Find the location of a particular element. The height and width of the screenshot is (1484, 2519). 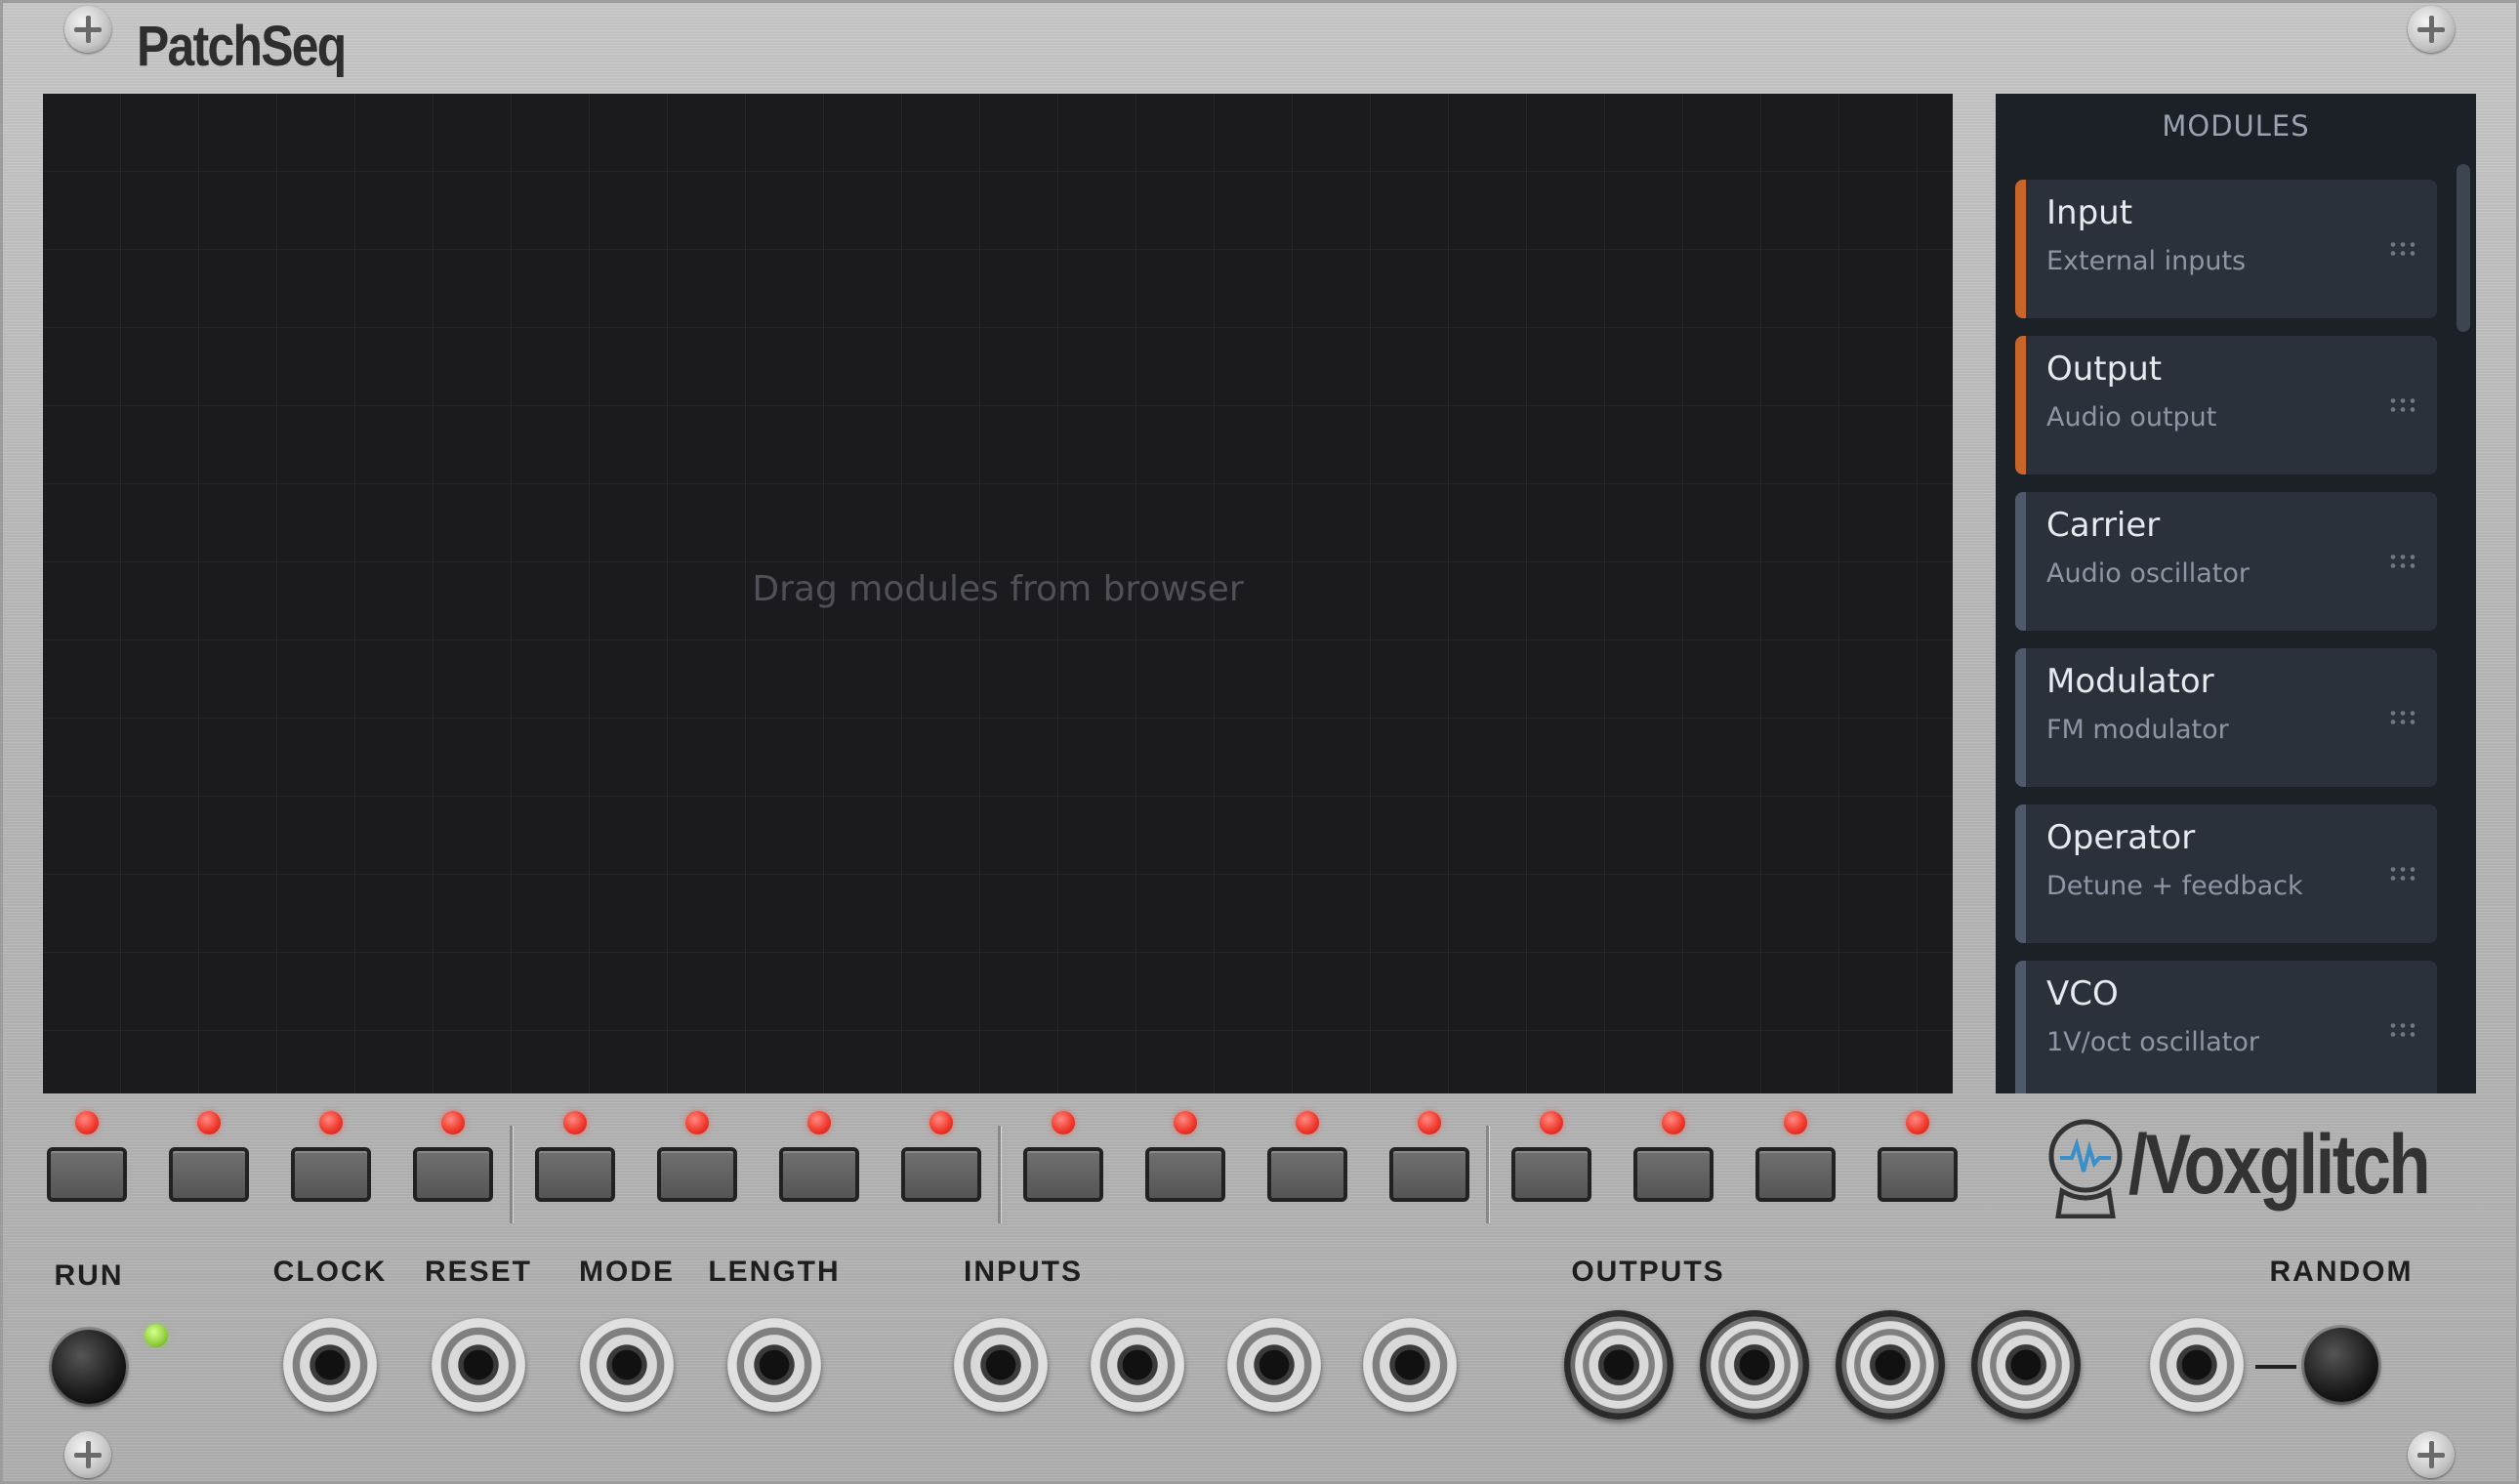

module-card-modulator: Modulator FM modulator is located at coordinates (2226, 718).